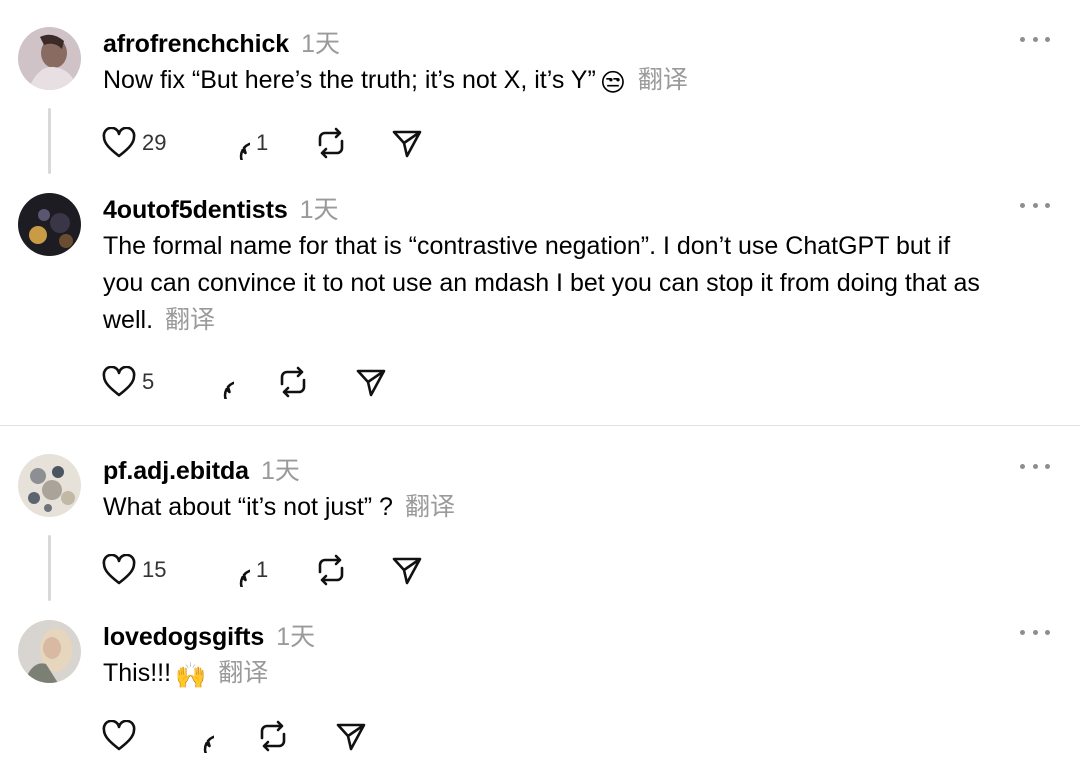 This screenshot has width=1080, height=776. What do you see at coordinates (154, 569) in the screenshot?
I see `like-count: 15` at bounding box center [154, 569].